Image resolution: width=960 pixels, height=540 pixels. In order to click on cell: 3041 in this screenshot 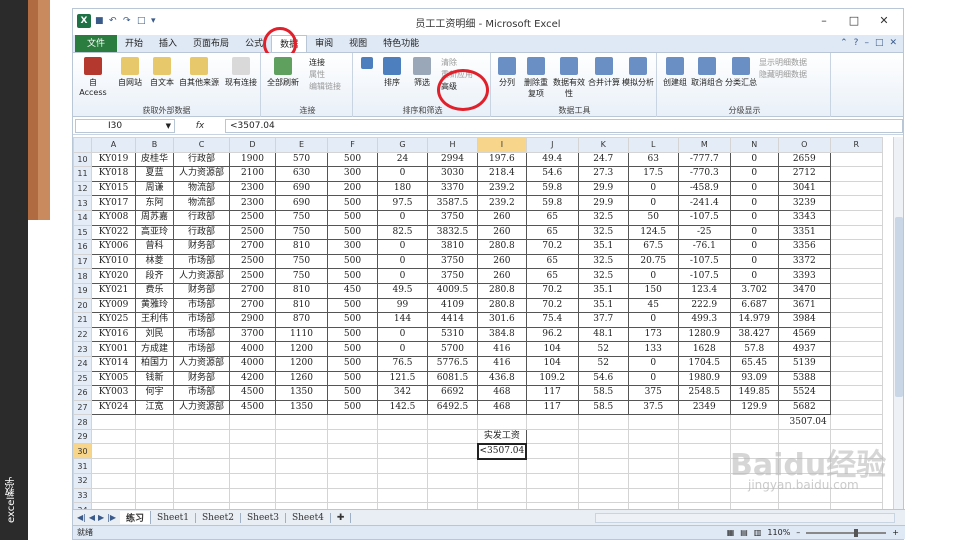, I will do `click(804, 188)`.